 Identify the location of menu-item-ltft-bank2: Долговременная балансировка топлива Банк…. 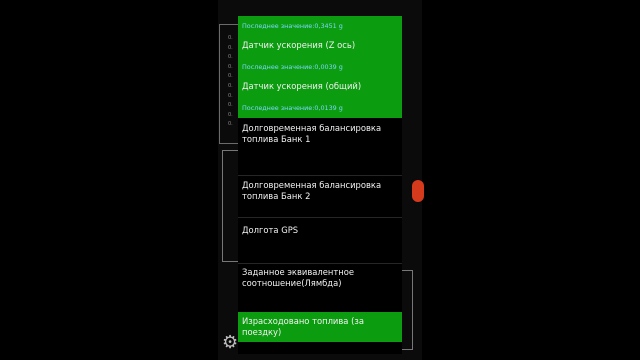
(320, 197).